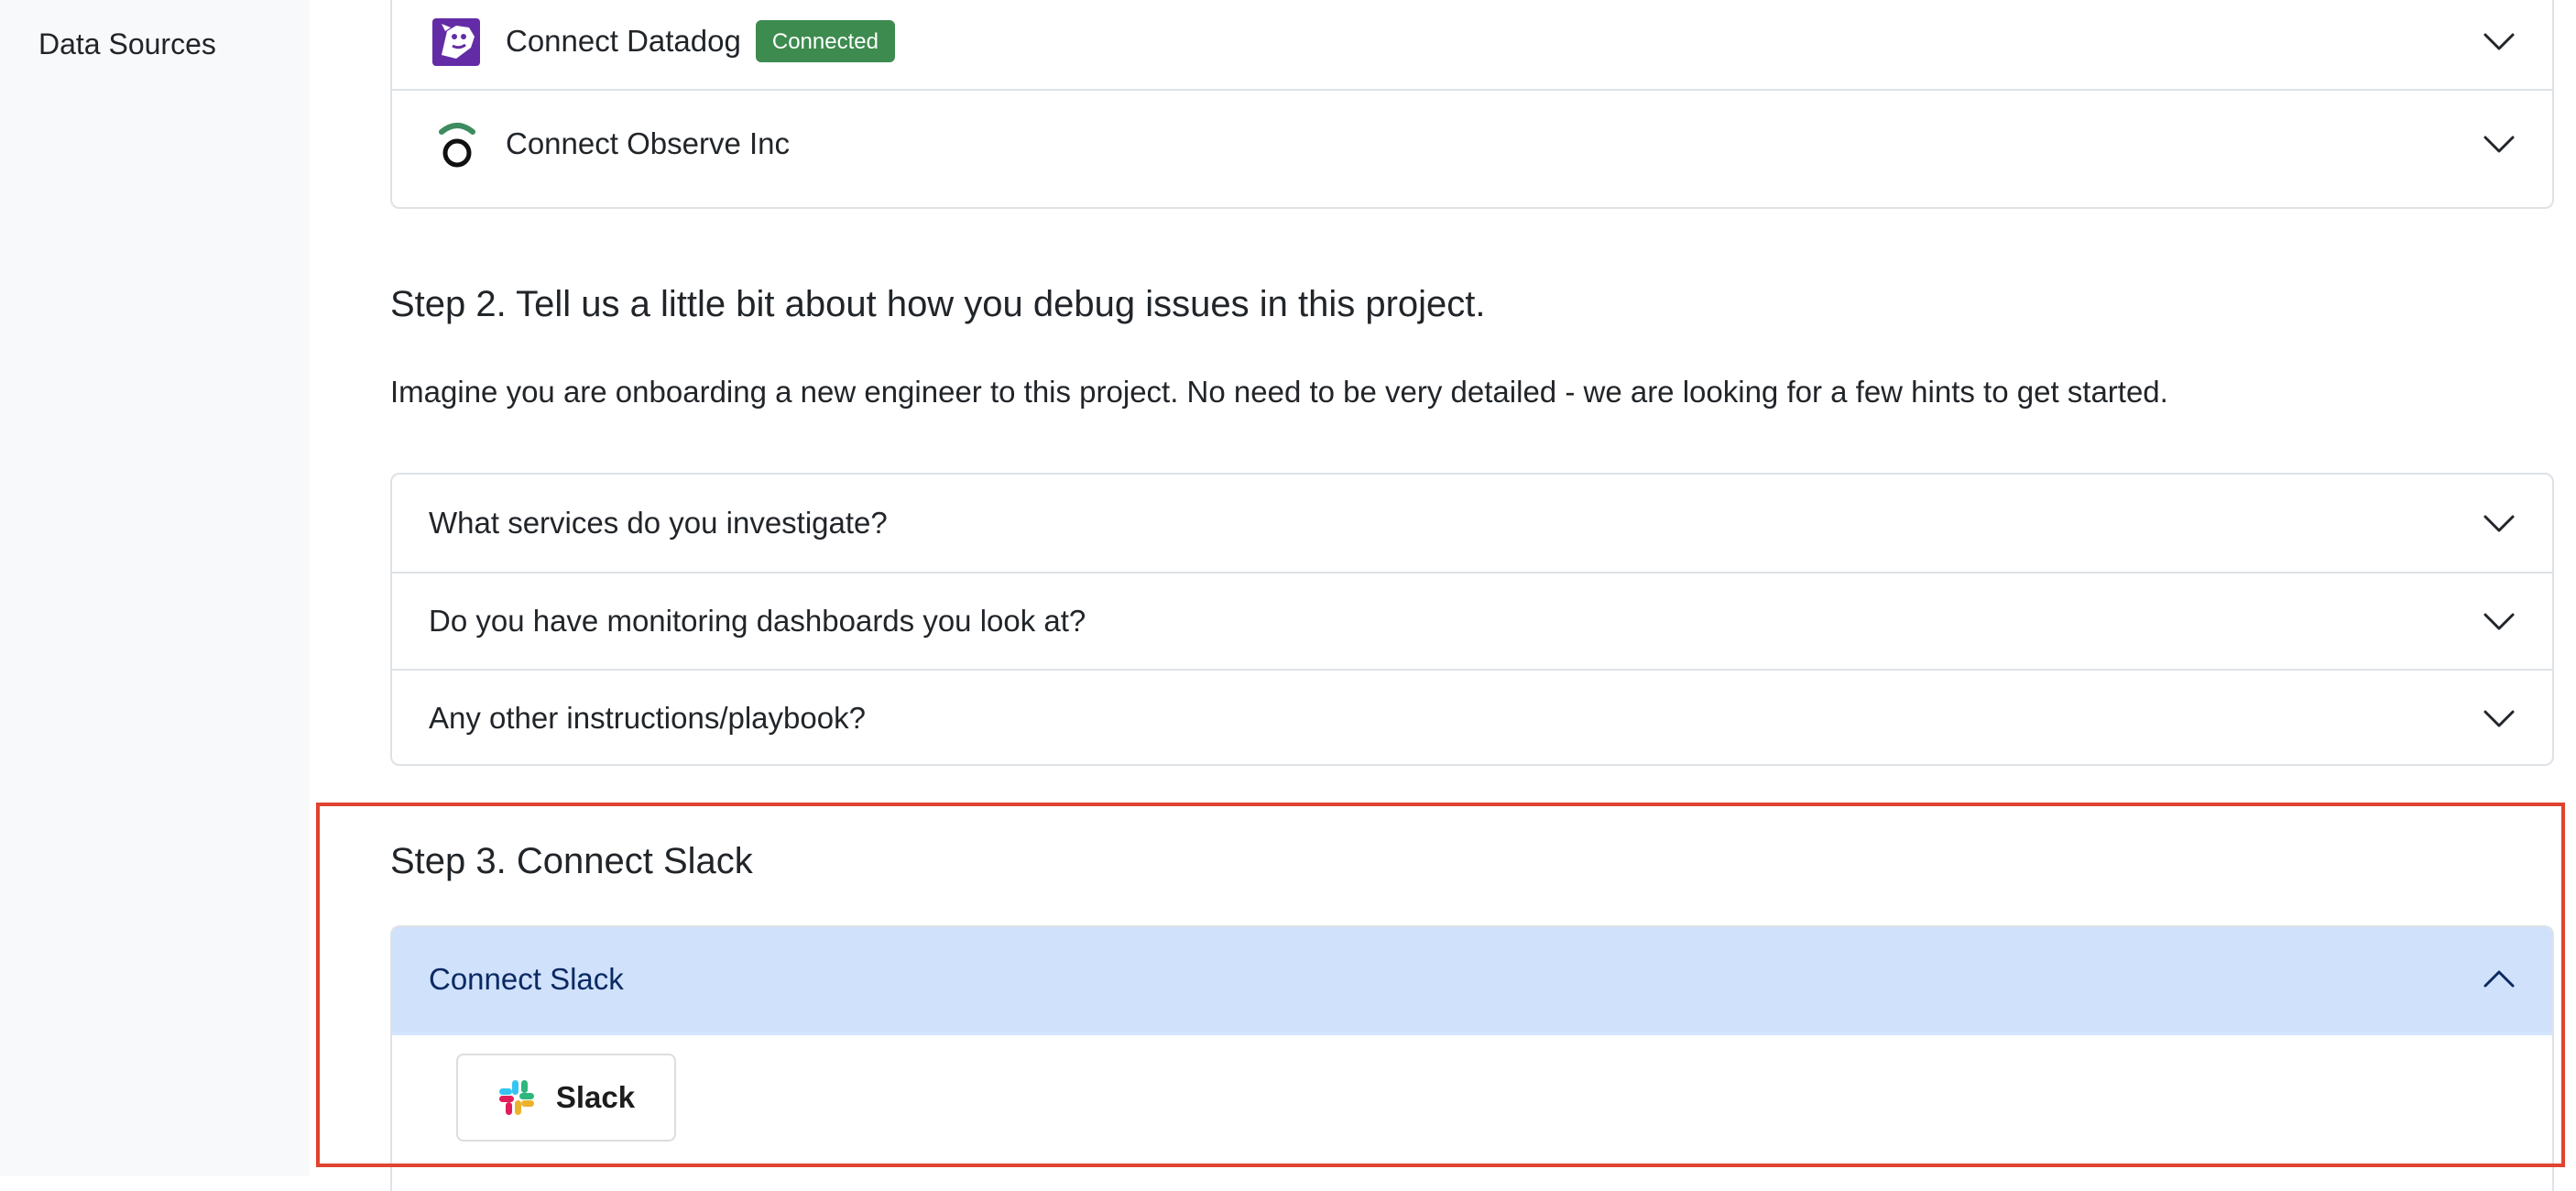 The height and width of the screenshot is (1191, 2576). Describe the element at coordinates (458, 143) in the screenshot. I see `observe-logo-icon` at that location.